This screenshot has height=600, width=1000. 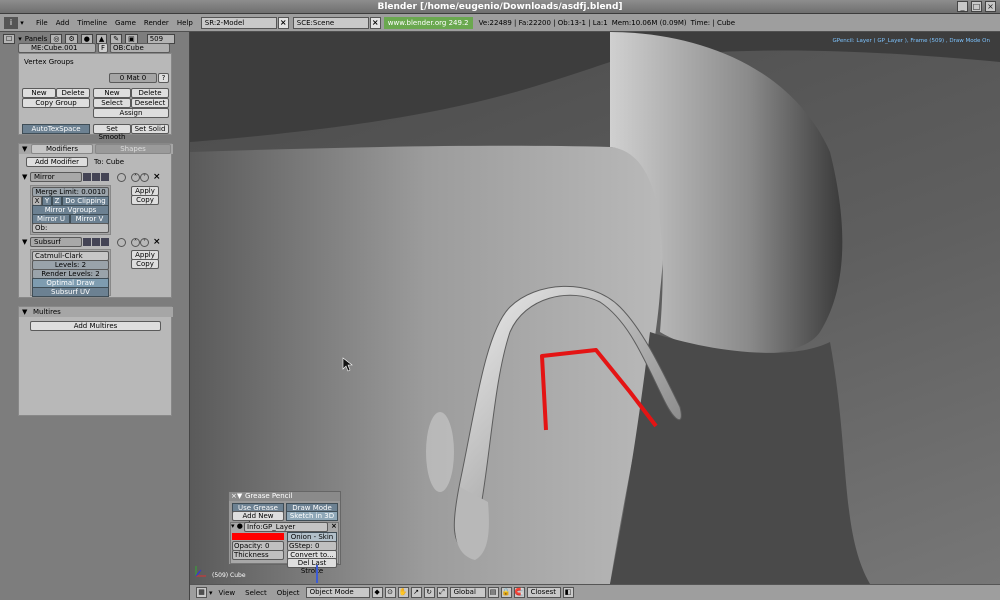 I want to click on subsurf-copy-button: Copy, so click(x=145, y=264).